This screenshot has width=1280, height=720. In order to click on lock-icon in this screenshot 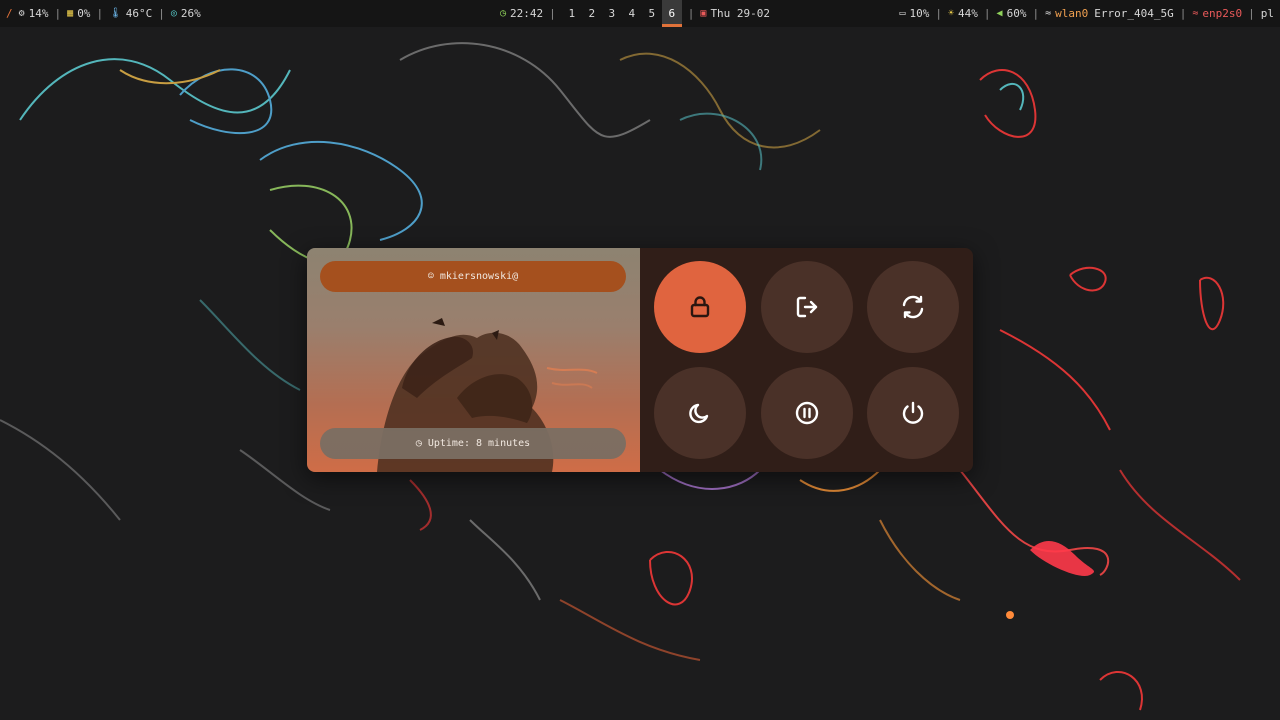, I will do `click(700, 307)`.